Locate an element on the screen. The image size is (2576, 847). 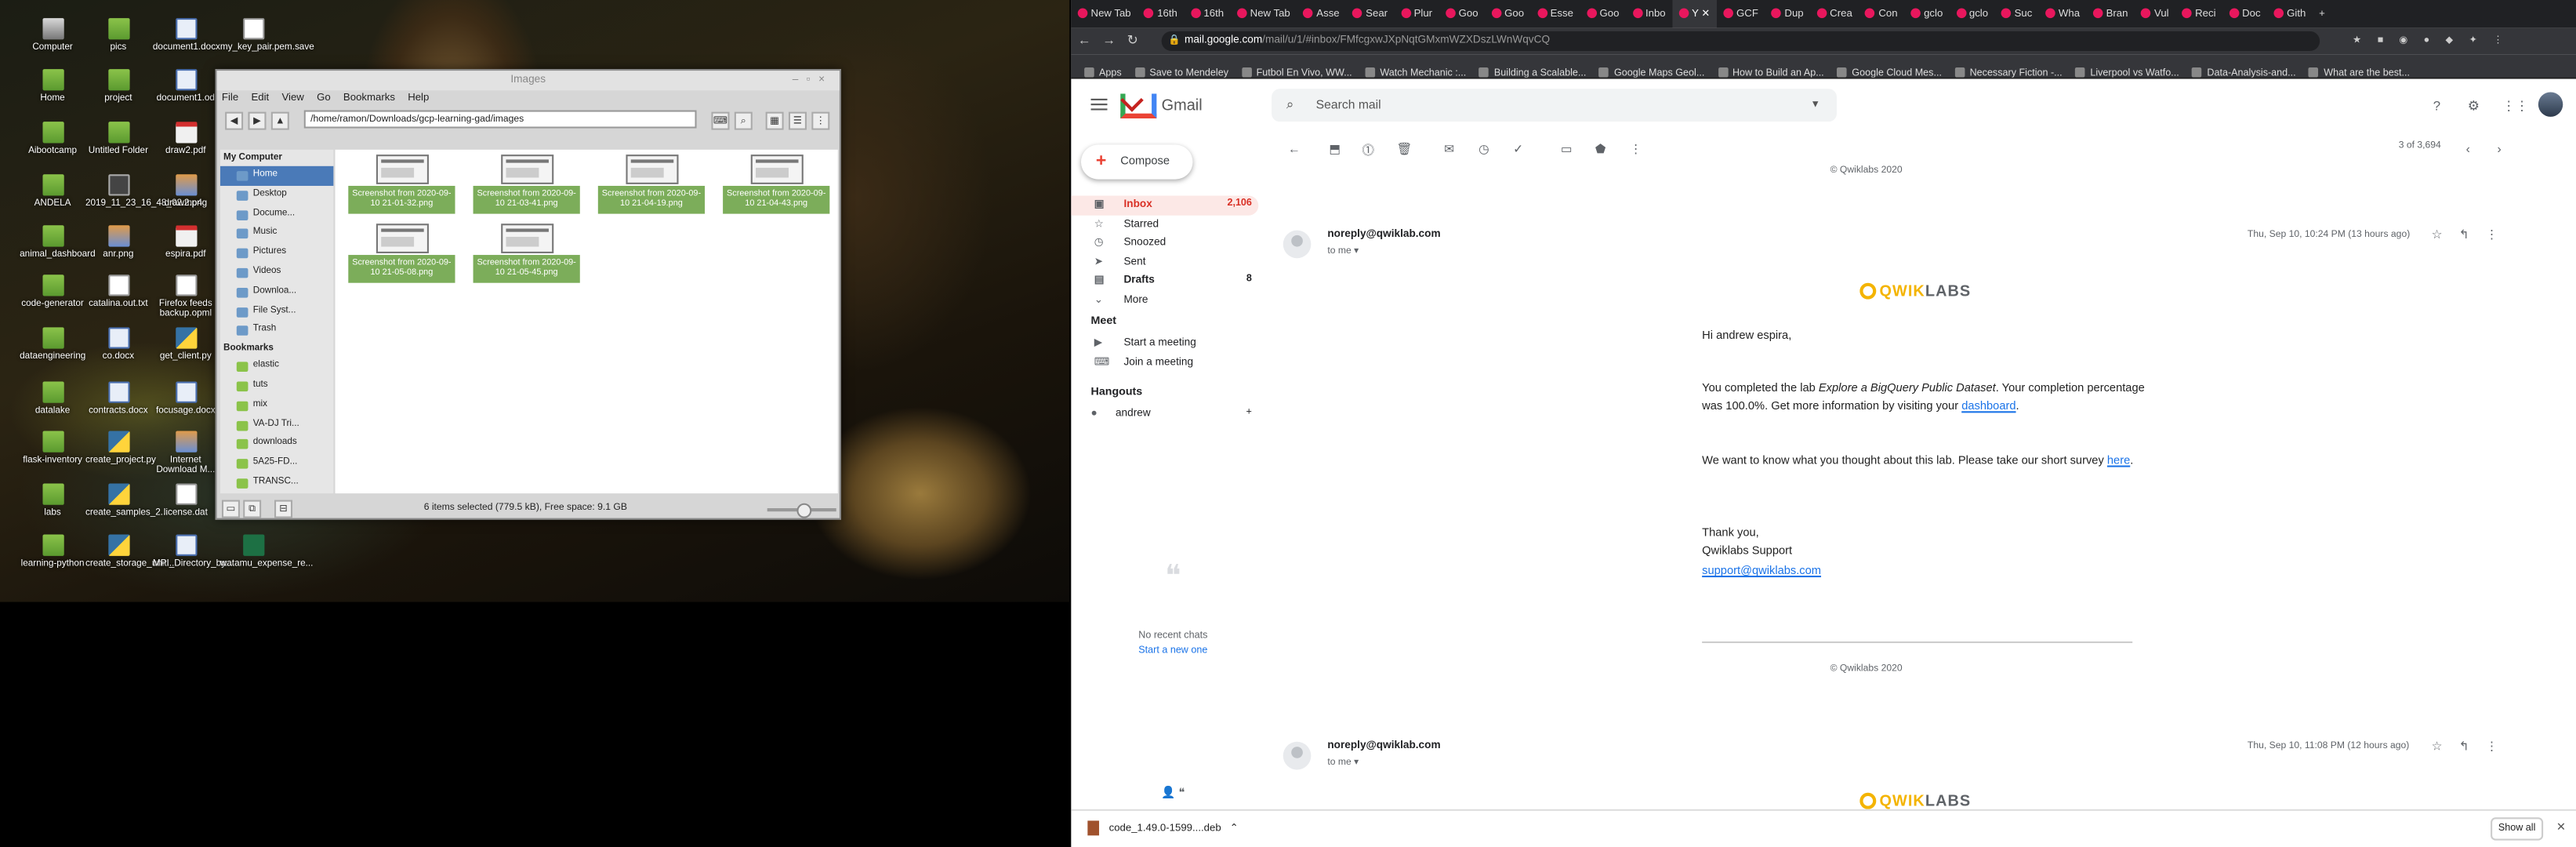
bookmark-item: mix is located at coordinates (277, 406).